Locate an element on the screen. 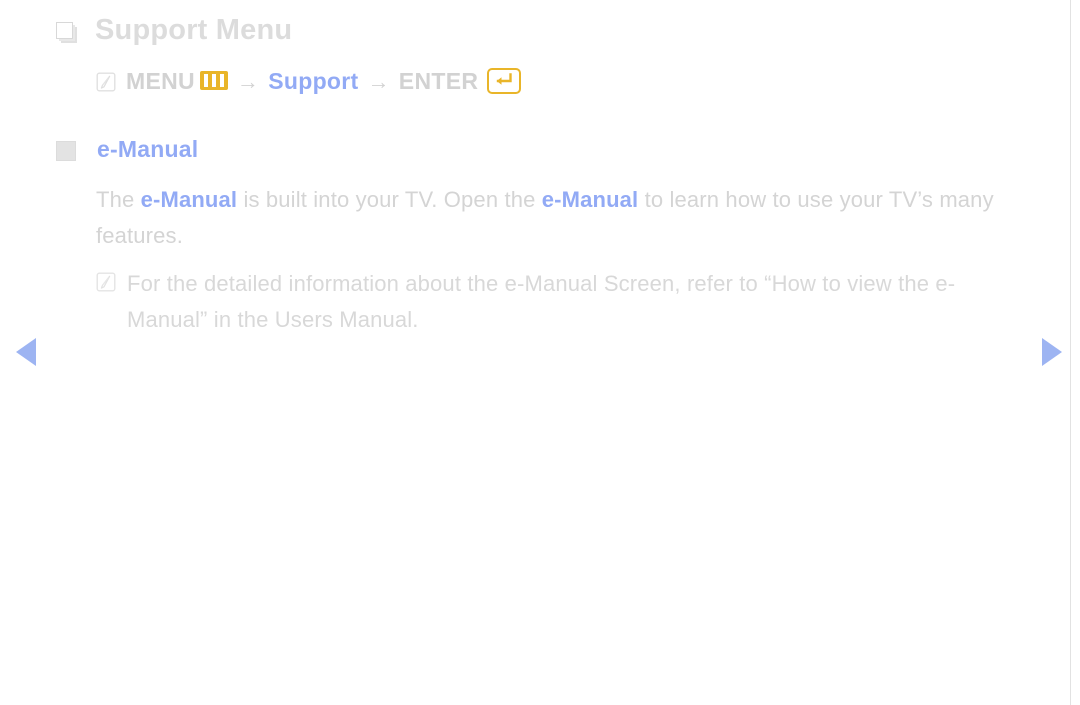 The image size is (1080, 705). enter-key-icon is located at coordinates (504, 80).